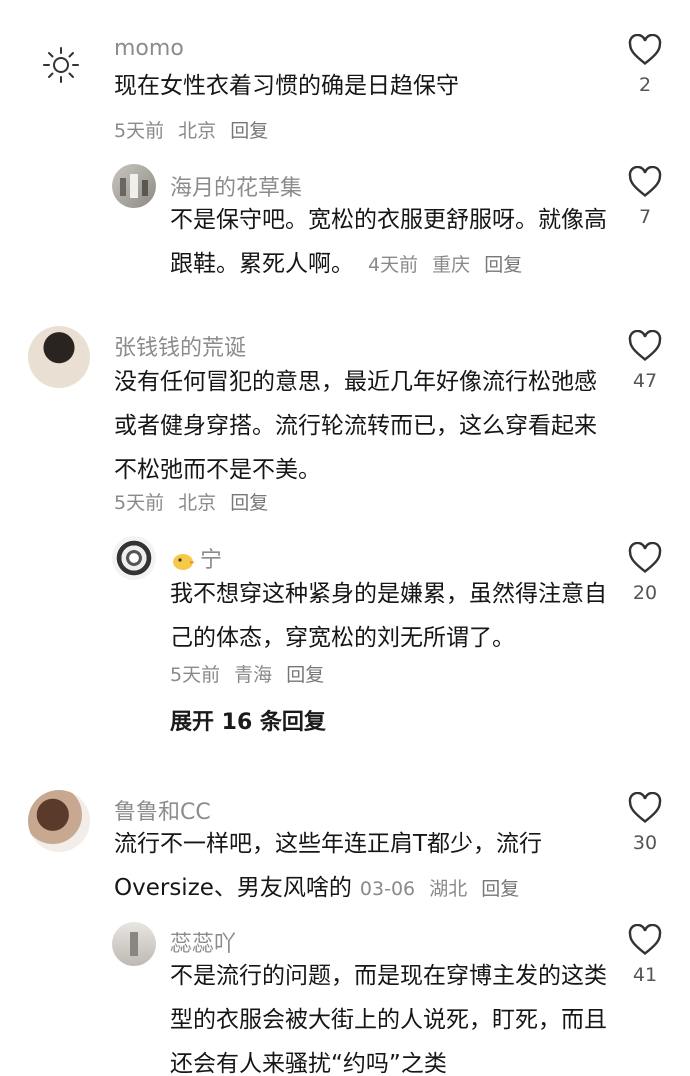  I want to click on comment-meta: 5天前 青海 回复, so click(247, 673).